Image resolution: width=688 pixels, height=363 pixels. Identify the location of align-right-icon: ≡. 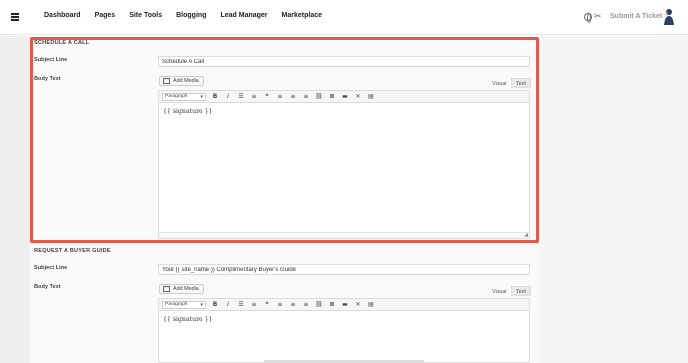
(306, 305).